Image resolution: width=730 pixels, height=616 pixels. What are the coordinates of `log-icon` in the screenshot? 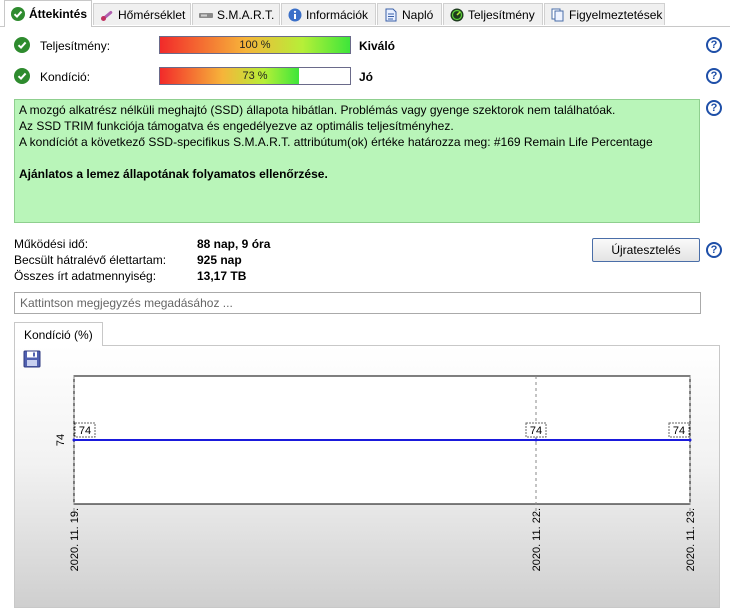 It's located at (391, 15).